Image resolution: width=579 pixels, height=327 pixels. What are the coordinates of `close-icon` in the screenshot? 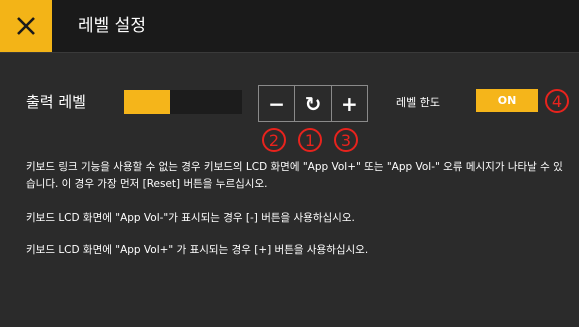 It's located at (26, 26).